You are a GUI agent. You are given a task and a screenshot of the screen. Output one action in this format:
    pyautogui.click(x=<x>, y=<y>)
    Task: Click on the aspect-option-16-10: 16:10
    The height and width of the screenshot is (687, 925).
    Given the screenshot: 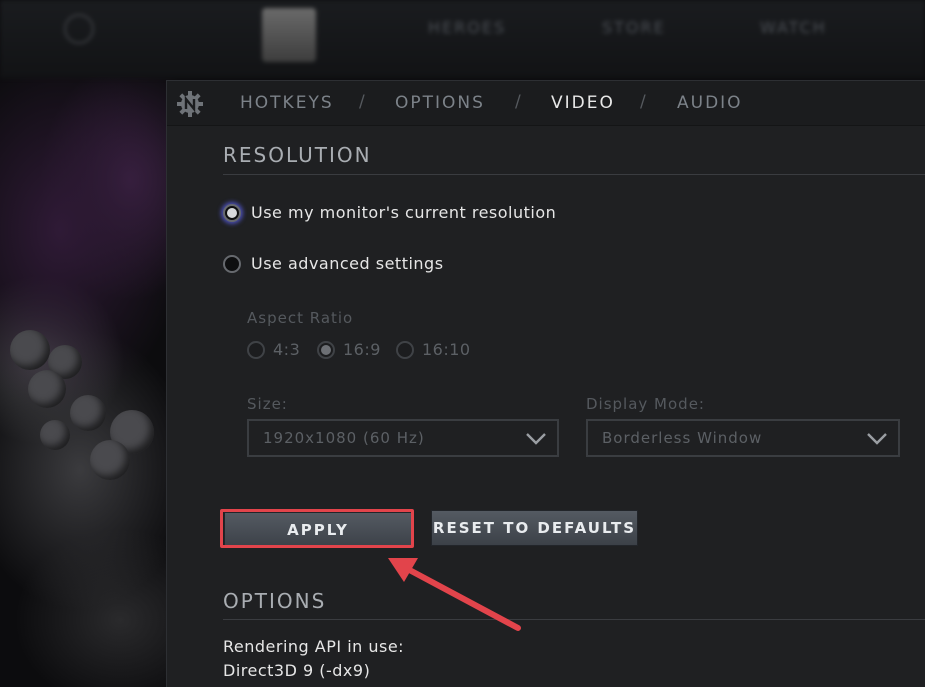 What is the action you would take?
    pyautogui.click(x=433, y=349)
    